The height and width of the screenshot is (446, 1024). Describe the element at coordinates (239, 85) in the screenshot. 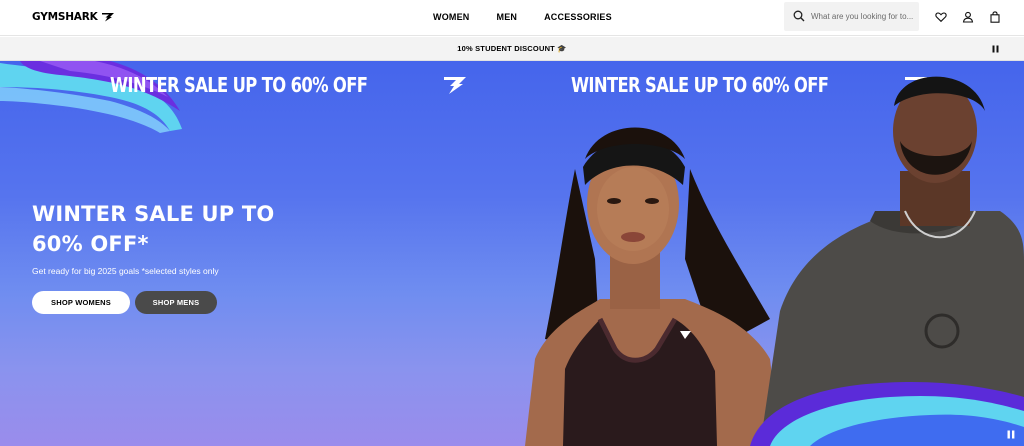

I see `marquee-text: WINTER SALE UP TO 60% OFF` at that location.